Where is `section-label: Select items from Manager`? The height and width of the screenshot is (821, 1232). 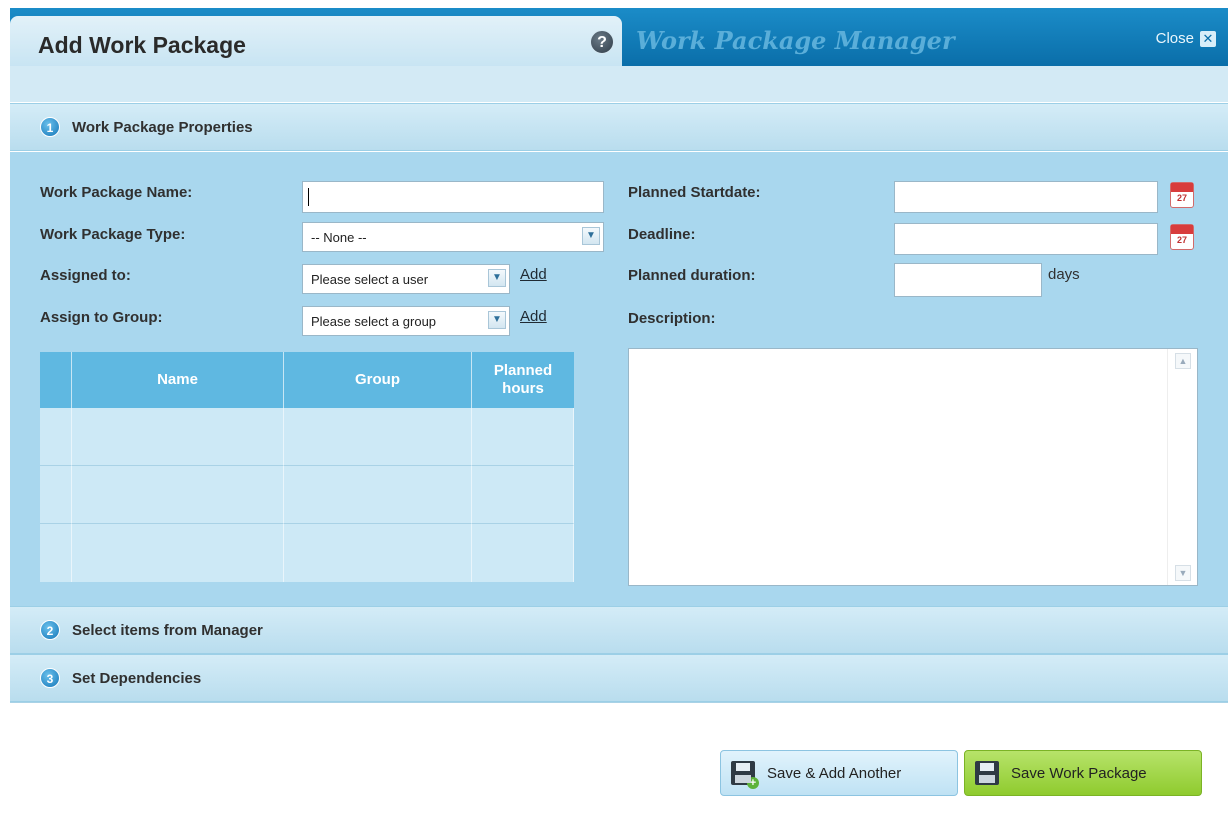 section-label: Select items from Manager is located at coordinates (167, 630).